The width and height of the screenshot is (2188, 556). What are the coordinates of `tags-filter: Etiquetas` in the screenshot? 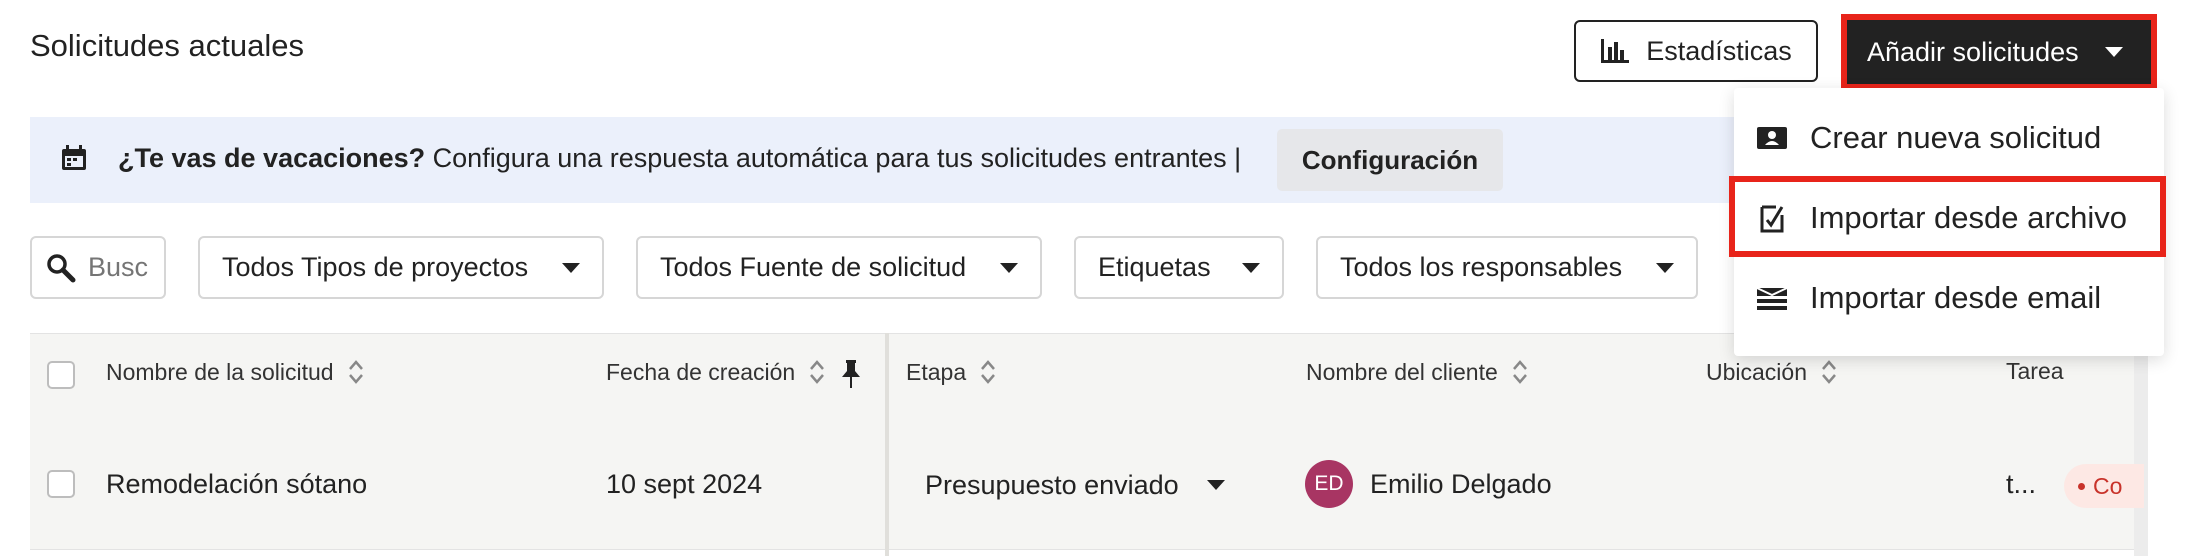 It's located at (1179, 267).